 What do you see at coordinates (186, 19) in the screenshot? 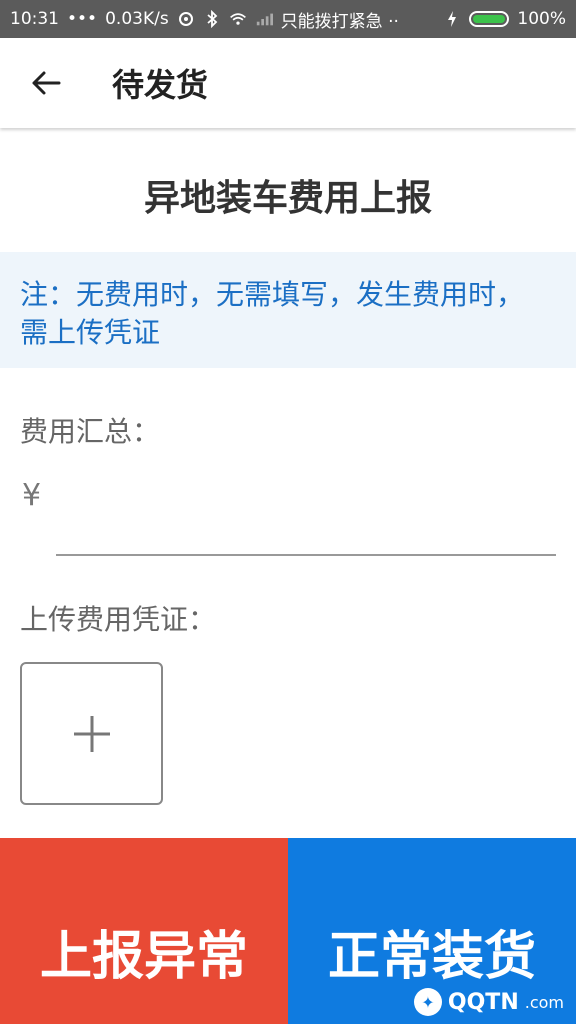
I see `sync-icon` at bounding box center [186, 19].